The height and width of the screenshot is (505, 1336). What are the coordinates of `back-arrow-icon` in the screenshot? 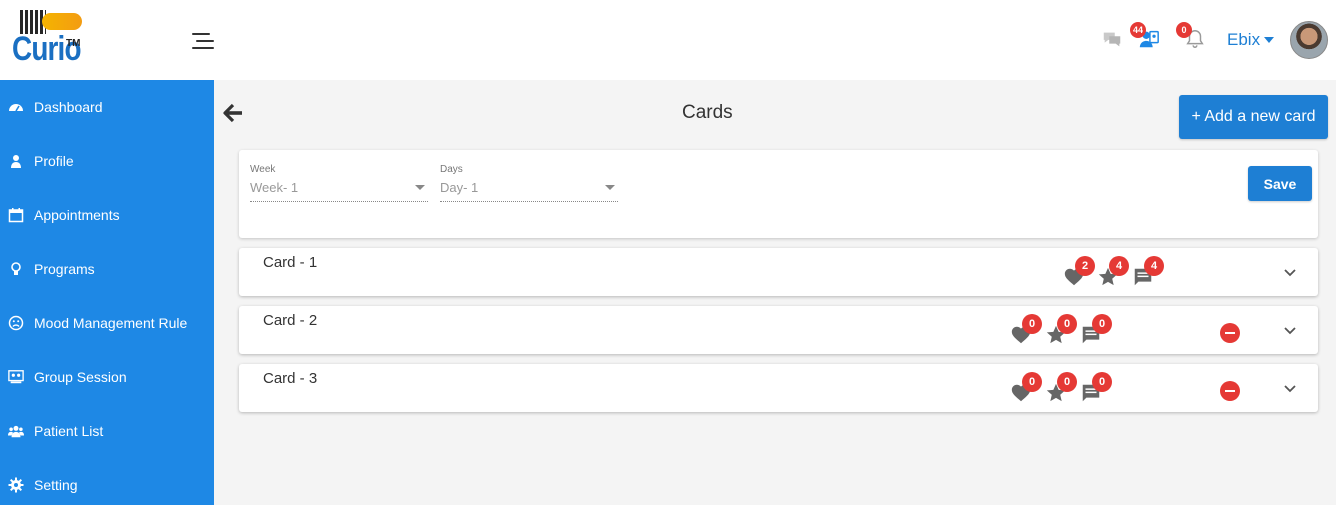 It's located at (234, 113).